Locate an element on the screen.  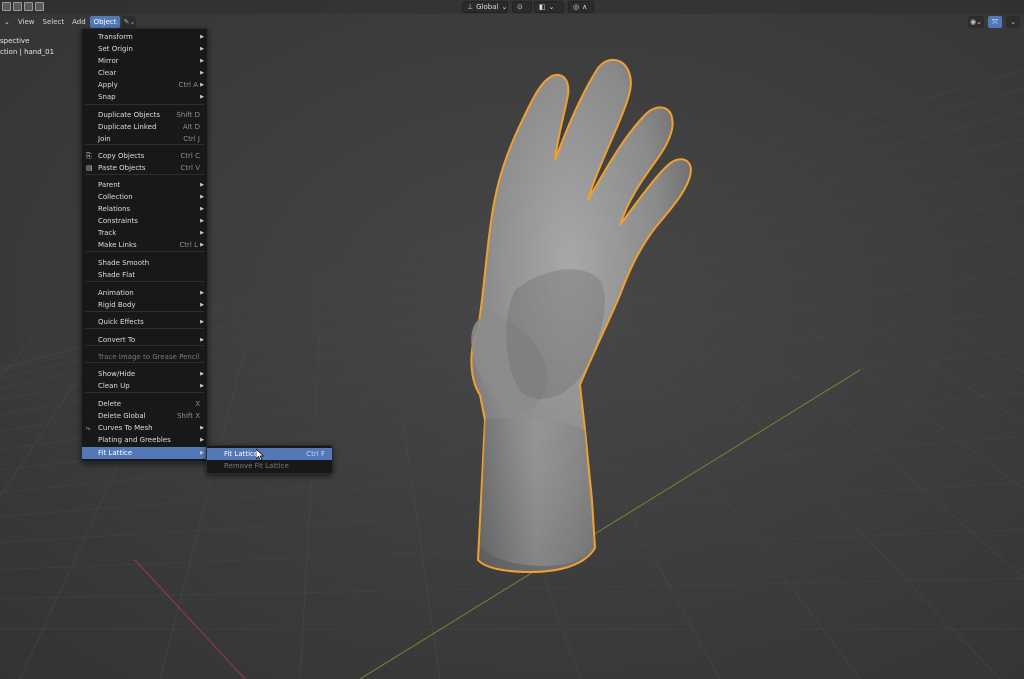
menu-item-trace-image-to-grease-pencil: Trace Image to Grease Pencil is located at coordinates (144, 357).